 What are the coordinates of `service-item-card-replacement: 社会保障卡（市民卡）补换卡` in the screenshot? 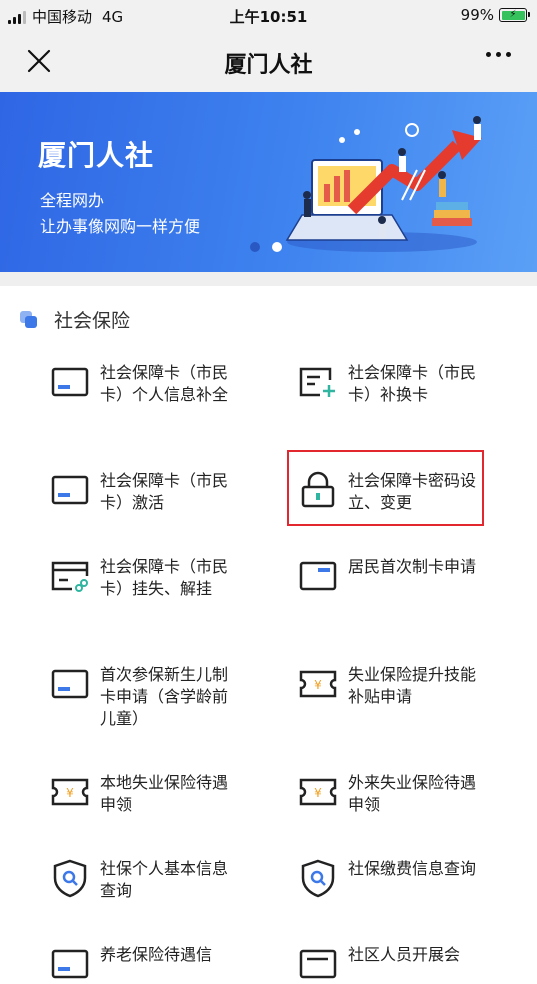 It's located at (417, 378).